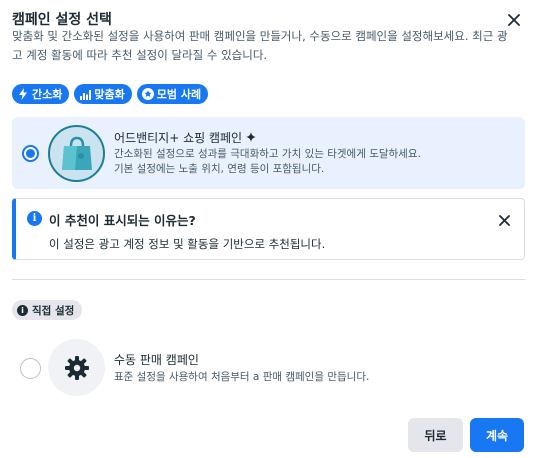  I want to click on campaign-thumbnail, so click(76, 153).